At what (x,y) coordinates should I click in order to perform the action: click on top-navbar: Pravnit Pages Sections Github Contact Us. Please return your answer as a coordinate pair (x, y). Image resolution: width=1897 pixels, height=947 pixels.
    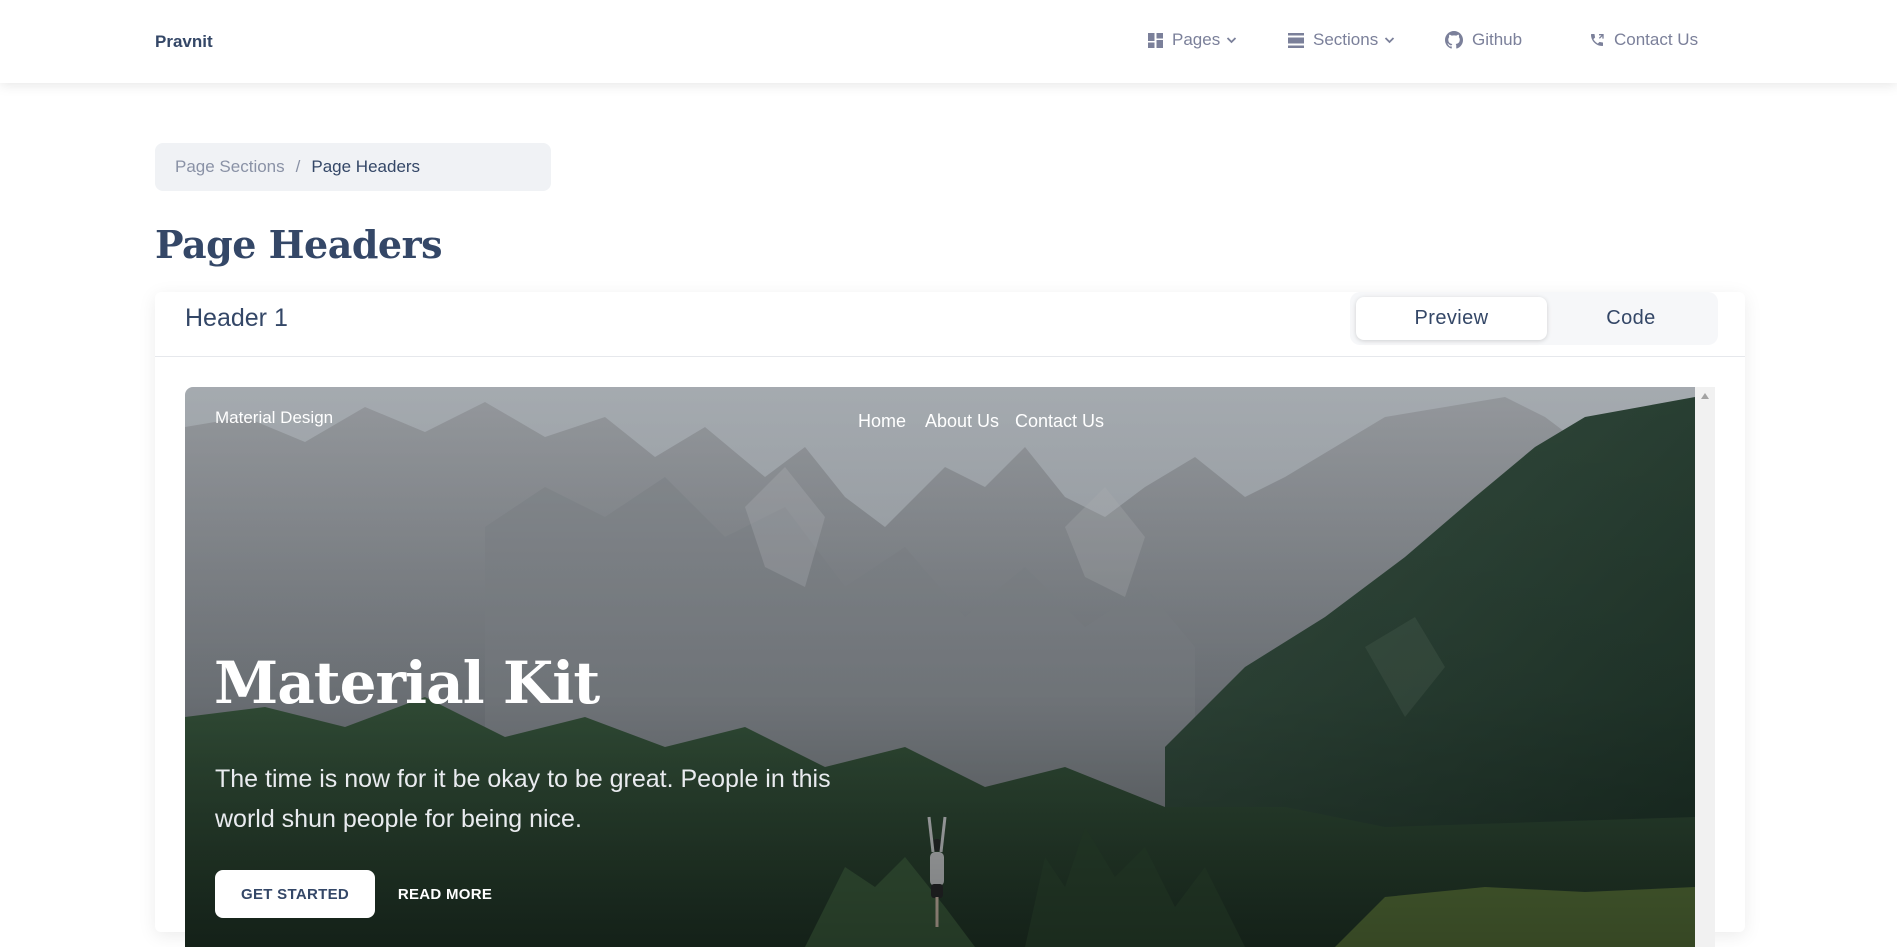
    Looking at the image, I should click on (948, 41).